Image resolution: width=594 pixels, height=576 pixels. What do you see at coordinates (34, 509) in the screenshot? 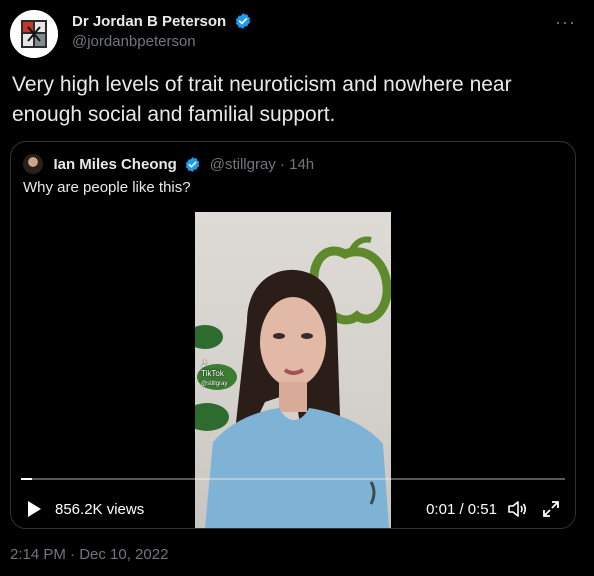
I see `play-icon` at bounding box center [34, 509].